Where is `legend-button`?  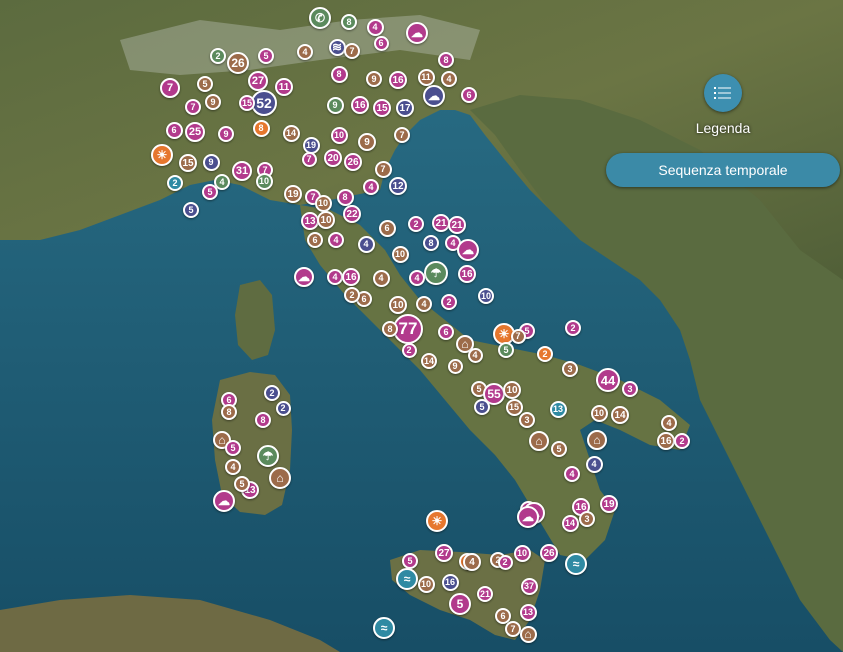
legend-button is located at coordinates (723, 93).